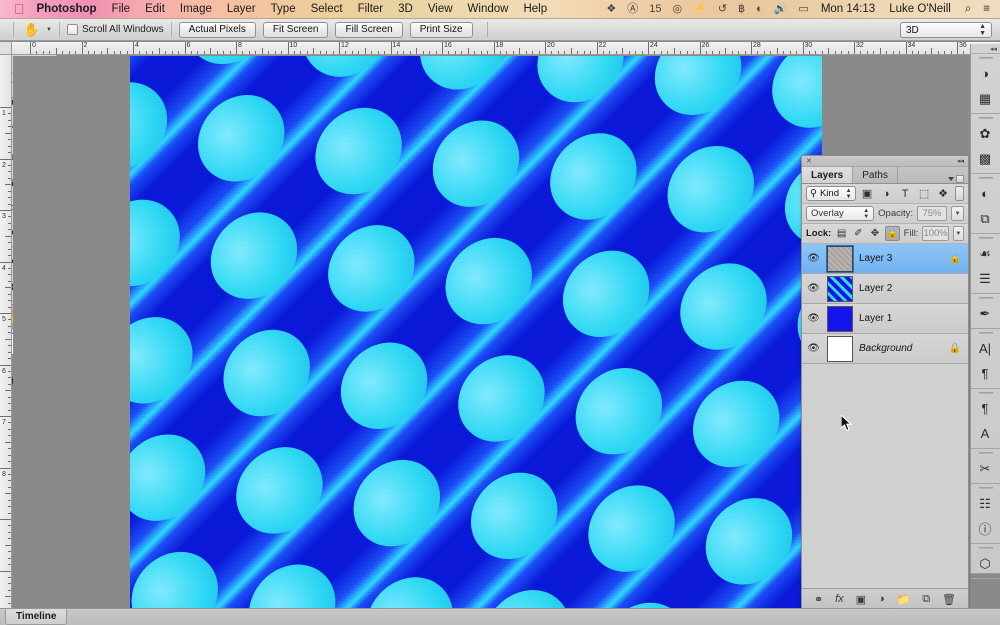 This screenshot has height=625, width=1000. I want to click on fill-slider-chevron-down-icon: ▼, so click(958, 233).